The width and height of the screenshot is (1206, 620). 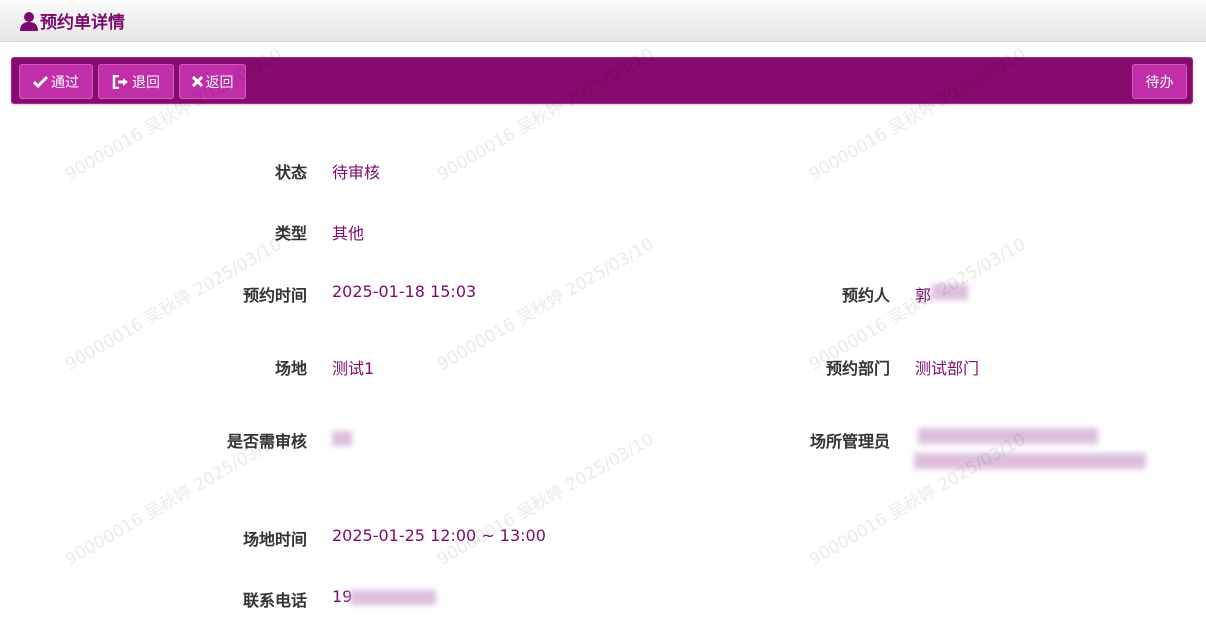 I want to click on redacted-venue-admin-line1, so click(x=1008, y=436).